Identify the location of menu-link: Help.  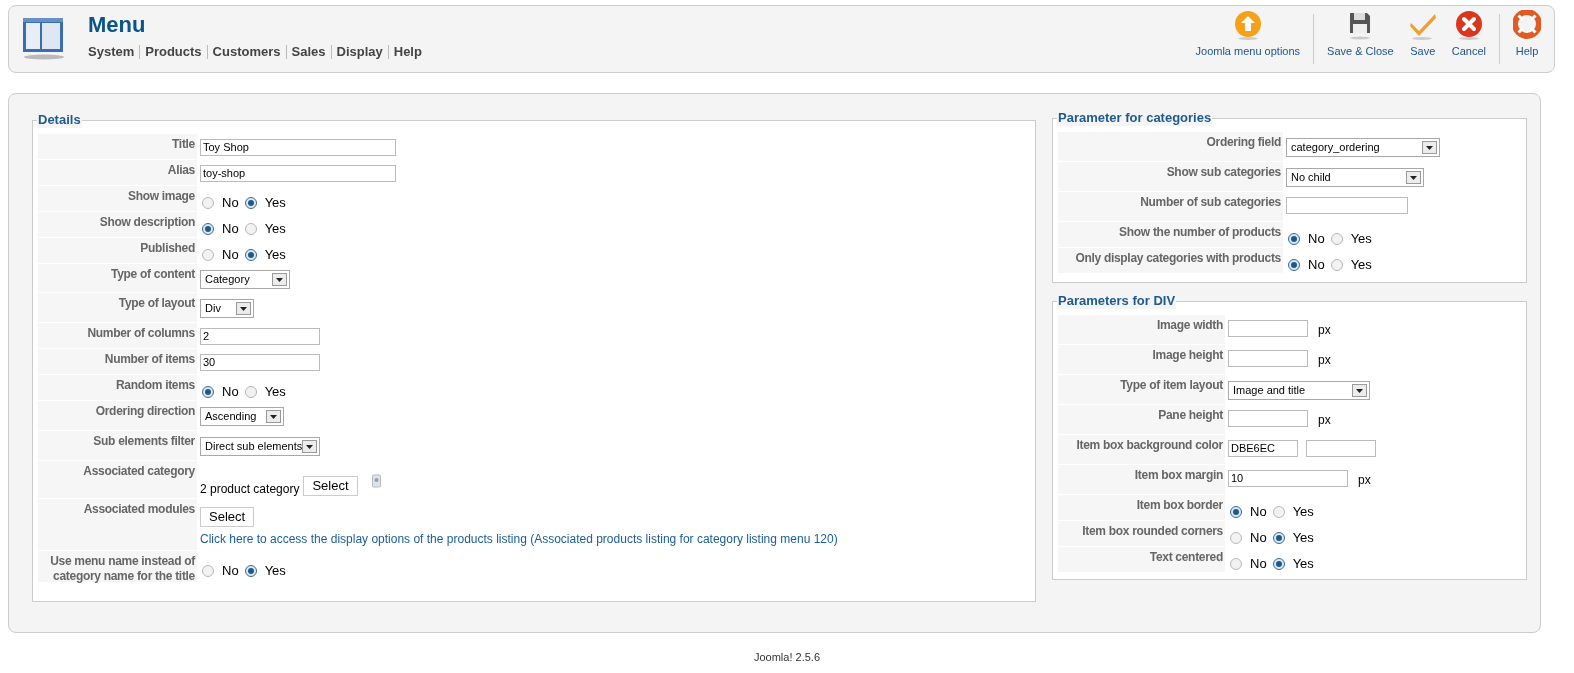
(407, 52).